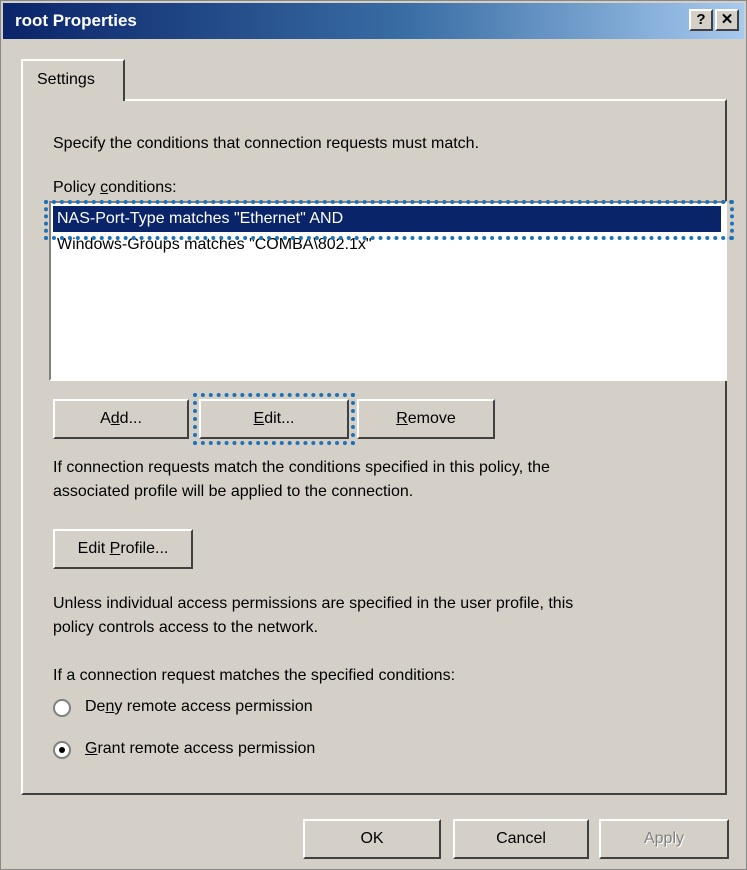 The height and width of the screenshot is (870, 747). Describe the element at coordinates (199, 707) in the screenshot. I see `deny-option-label: Deny remote access permission` at that location.